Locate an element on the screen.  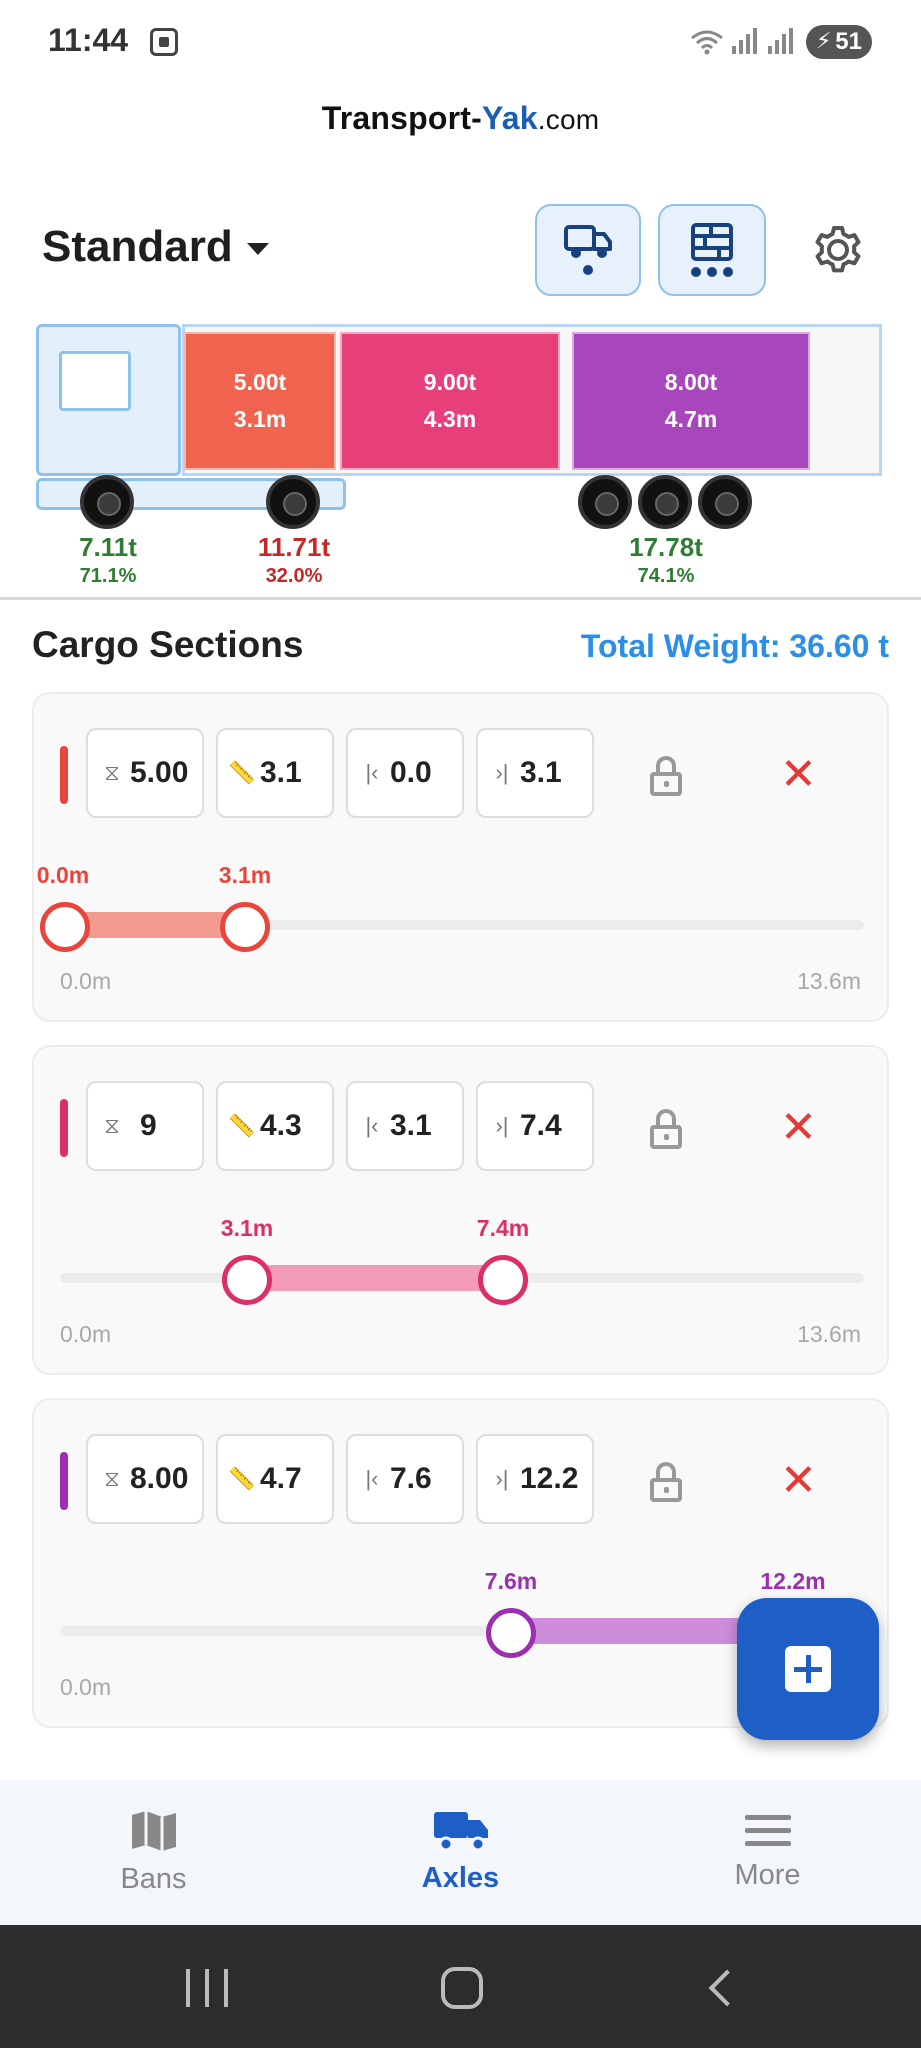
add-section-button is located at coordinates (808, 1669).